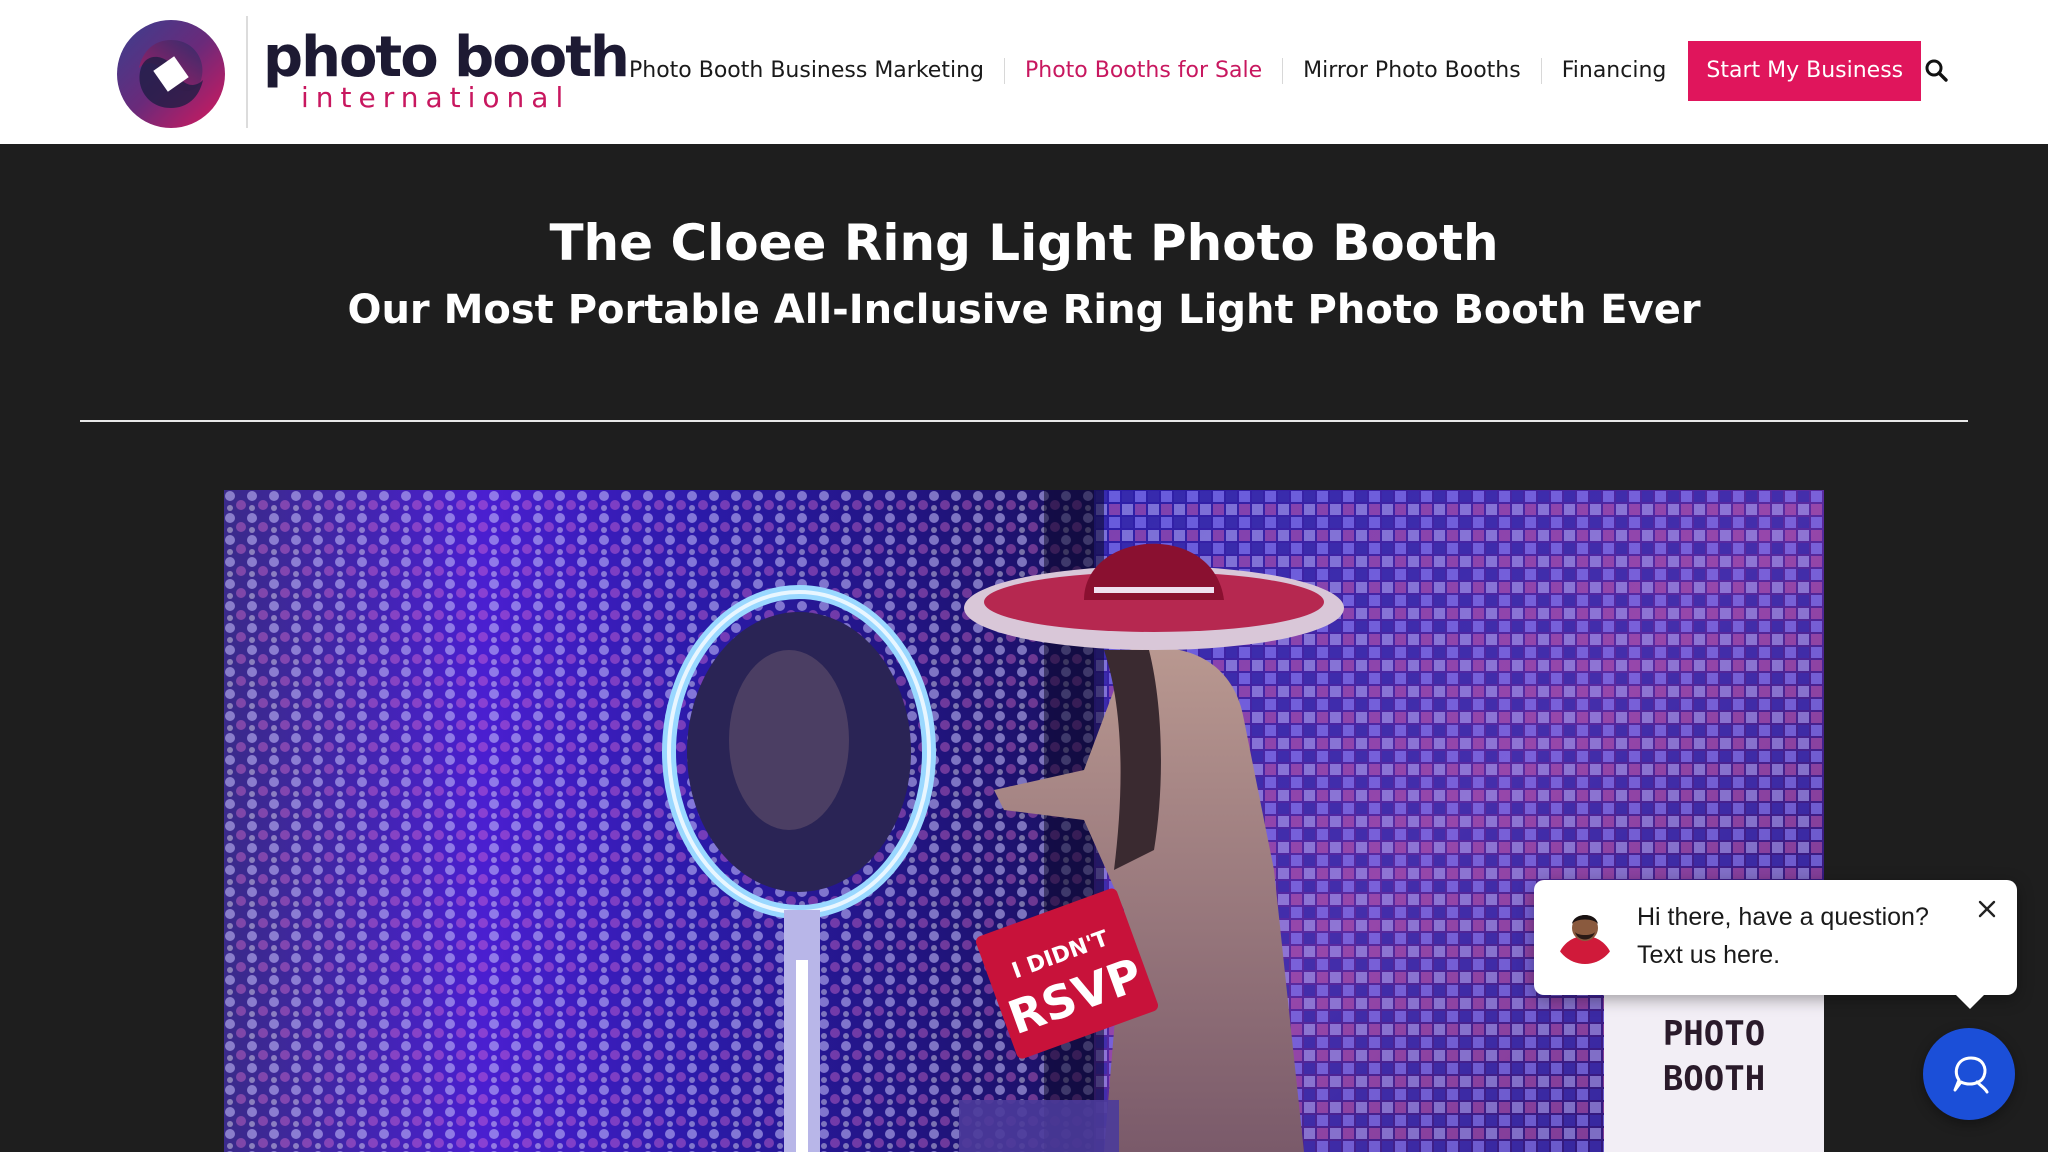 This screenshot has width=2048, height=1152. What do you see at coordinates (1585, 933) in the screenshot?
I see `chat-agent-avatar` at bounding box center [1585, 933].